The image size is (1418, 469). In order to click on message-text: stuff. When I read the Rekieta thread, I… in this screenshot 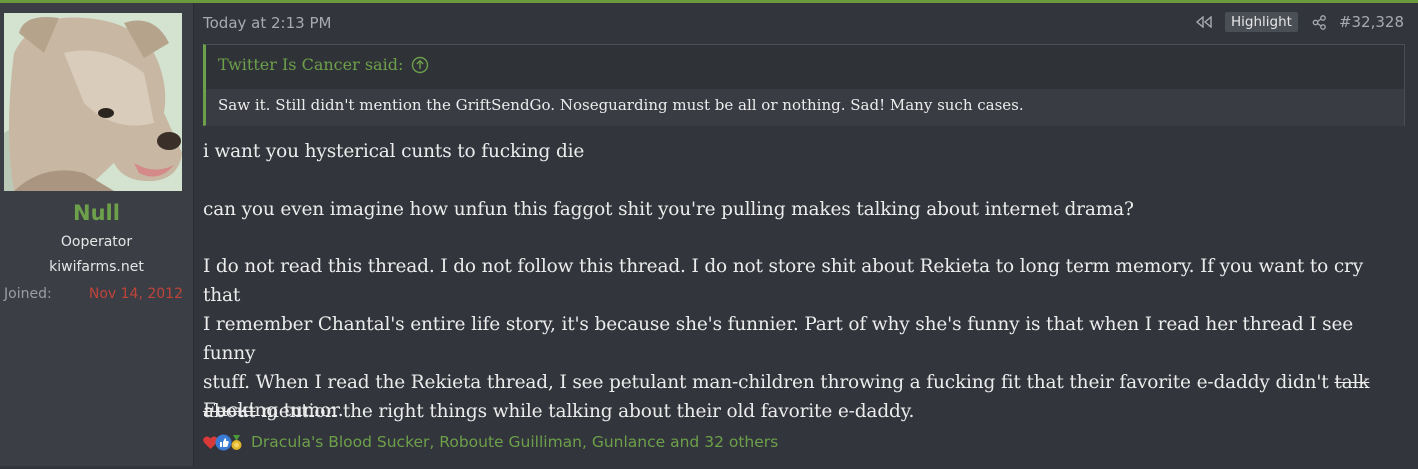, I will do `click(769, 382)`.